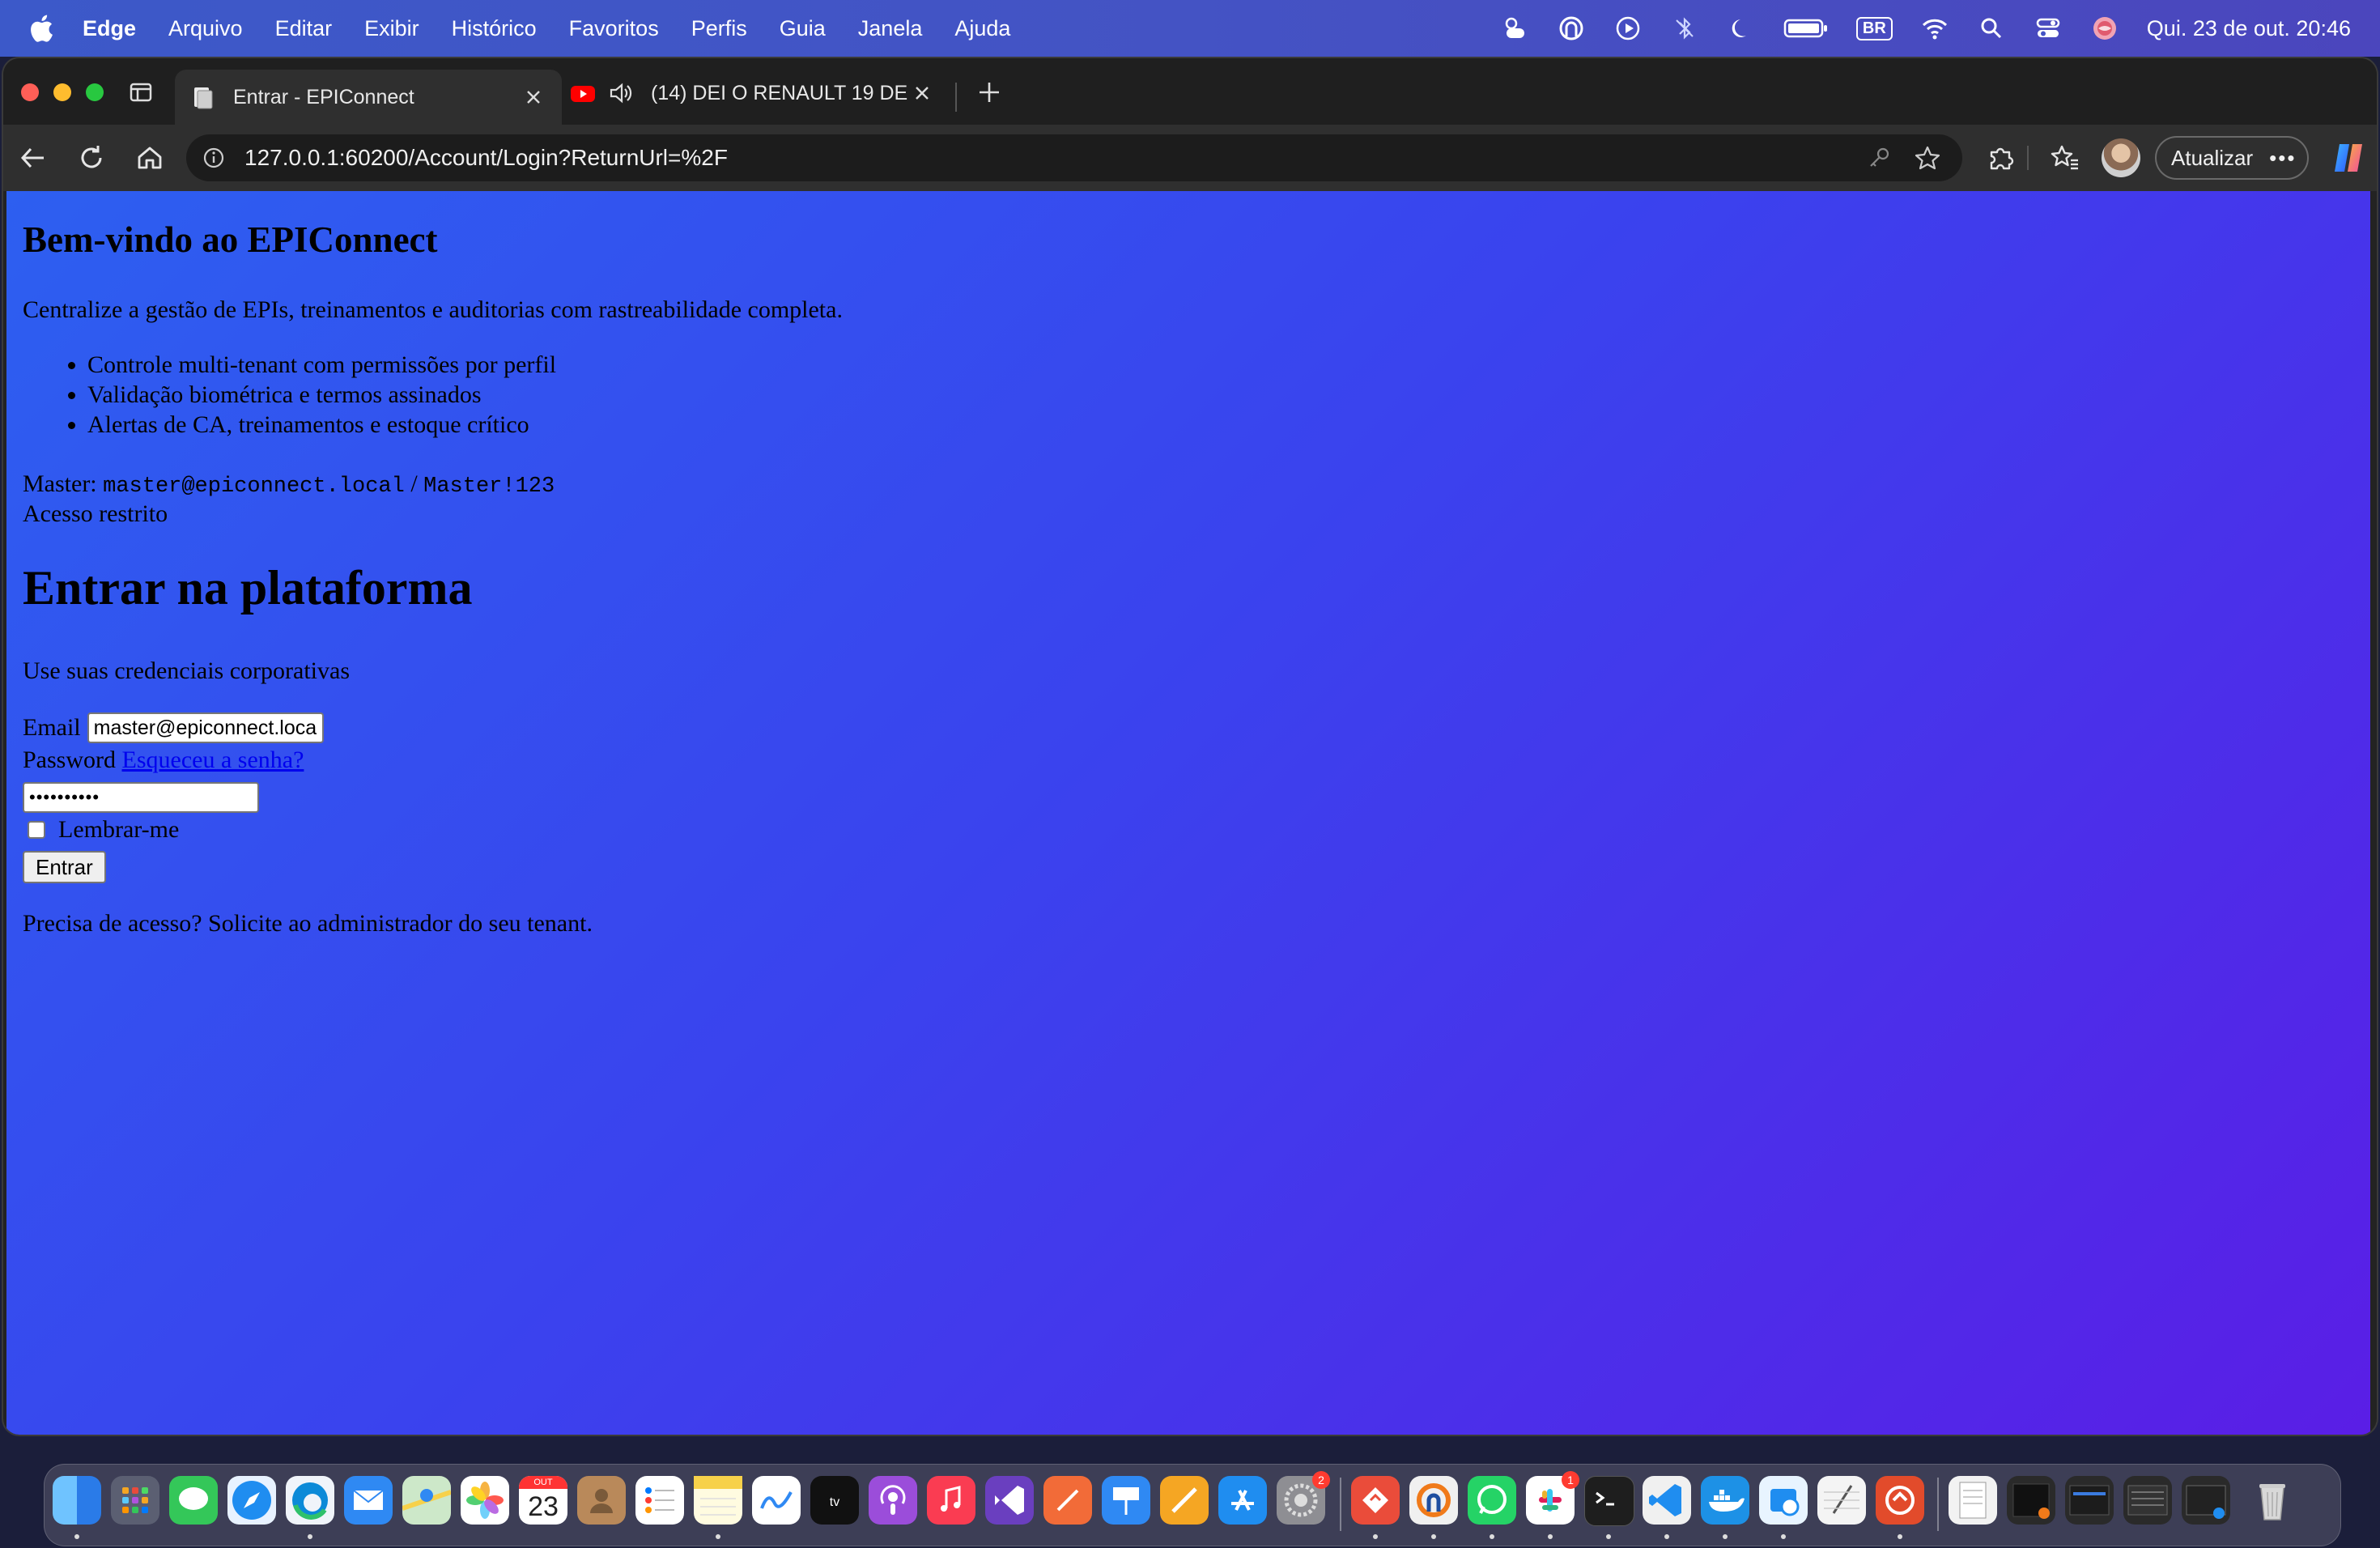  I want to click on play-status-icon, so click(1628, 29).